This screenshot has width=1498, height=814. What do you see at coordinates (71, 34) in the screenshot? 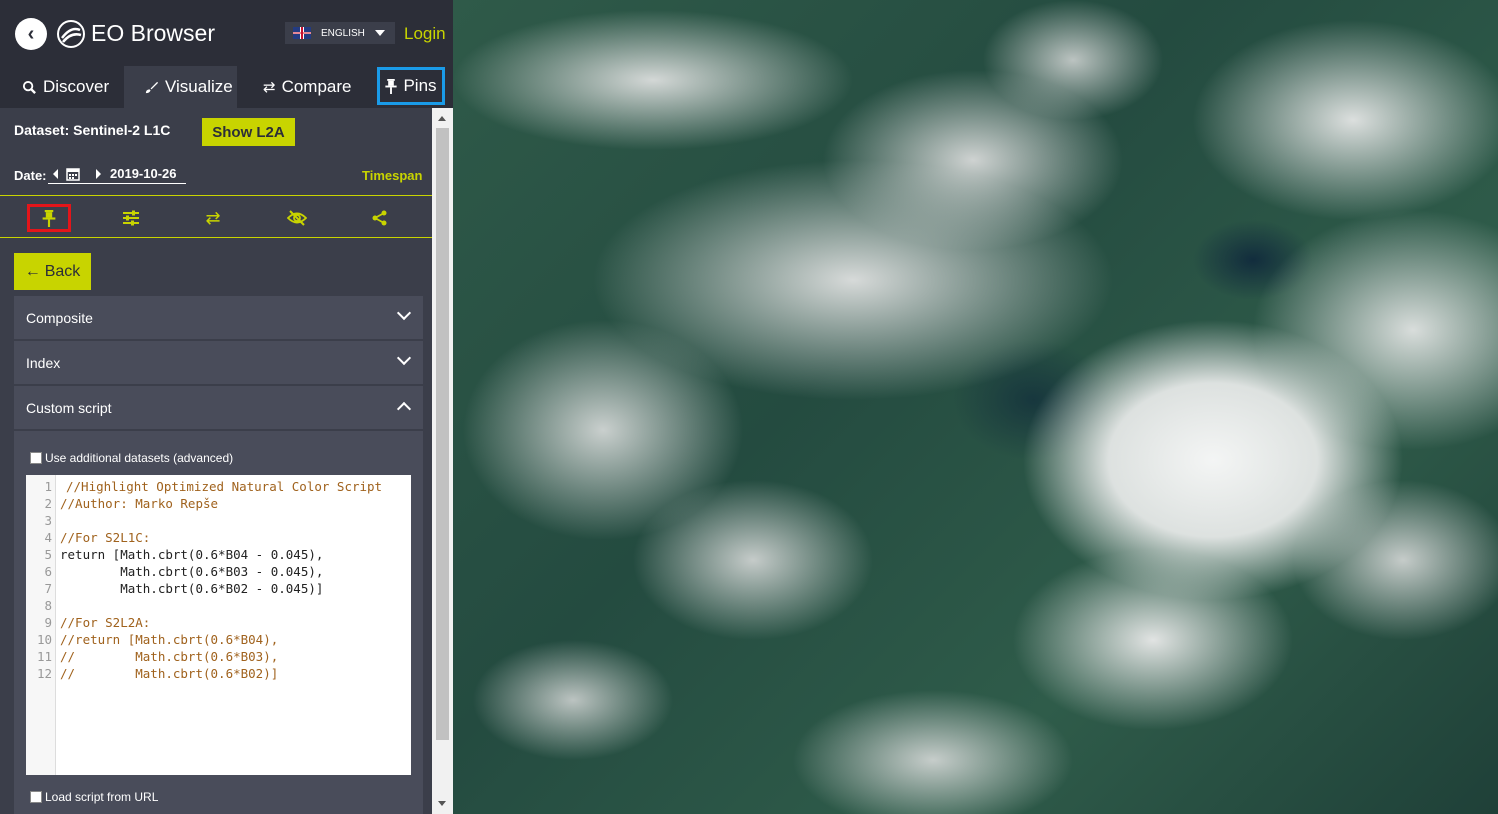
I see `eo-browser-logo-icon` at bounding box center [71, 34].